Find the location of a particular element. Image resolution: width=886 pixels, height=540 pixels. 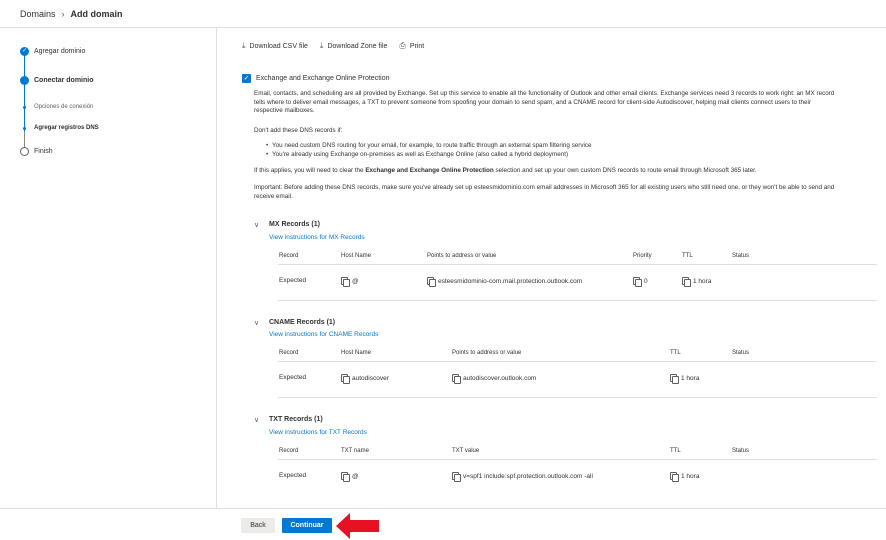

mx-records-title: MX Records (1) is located at coordinates (294, 224).